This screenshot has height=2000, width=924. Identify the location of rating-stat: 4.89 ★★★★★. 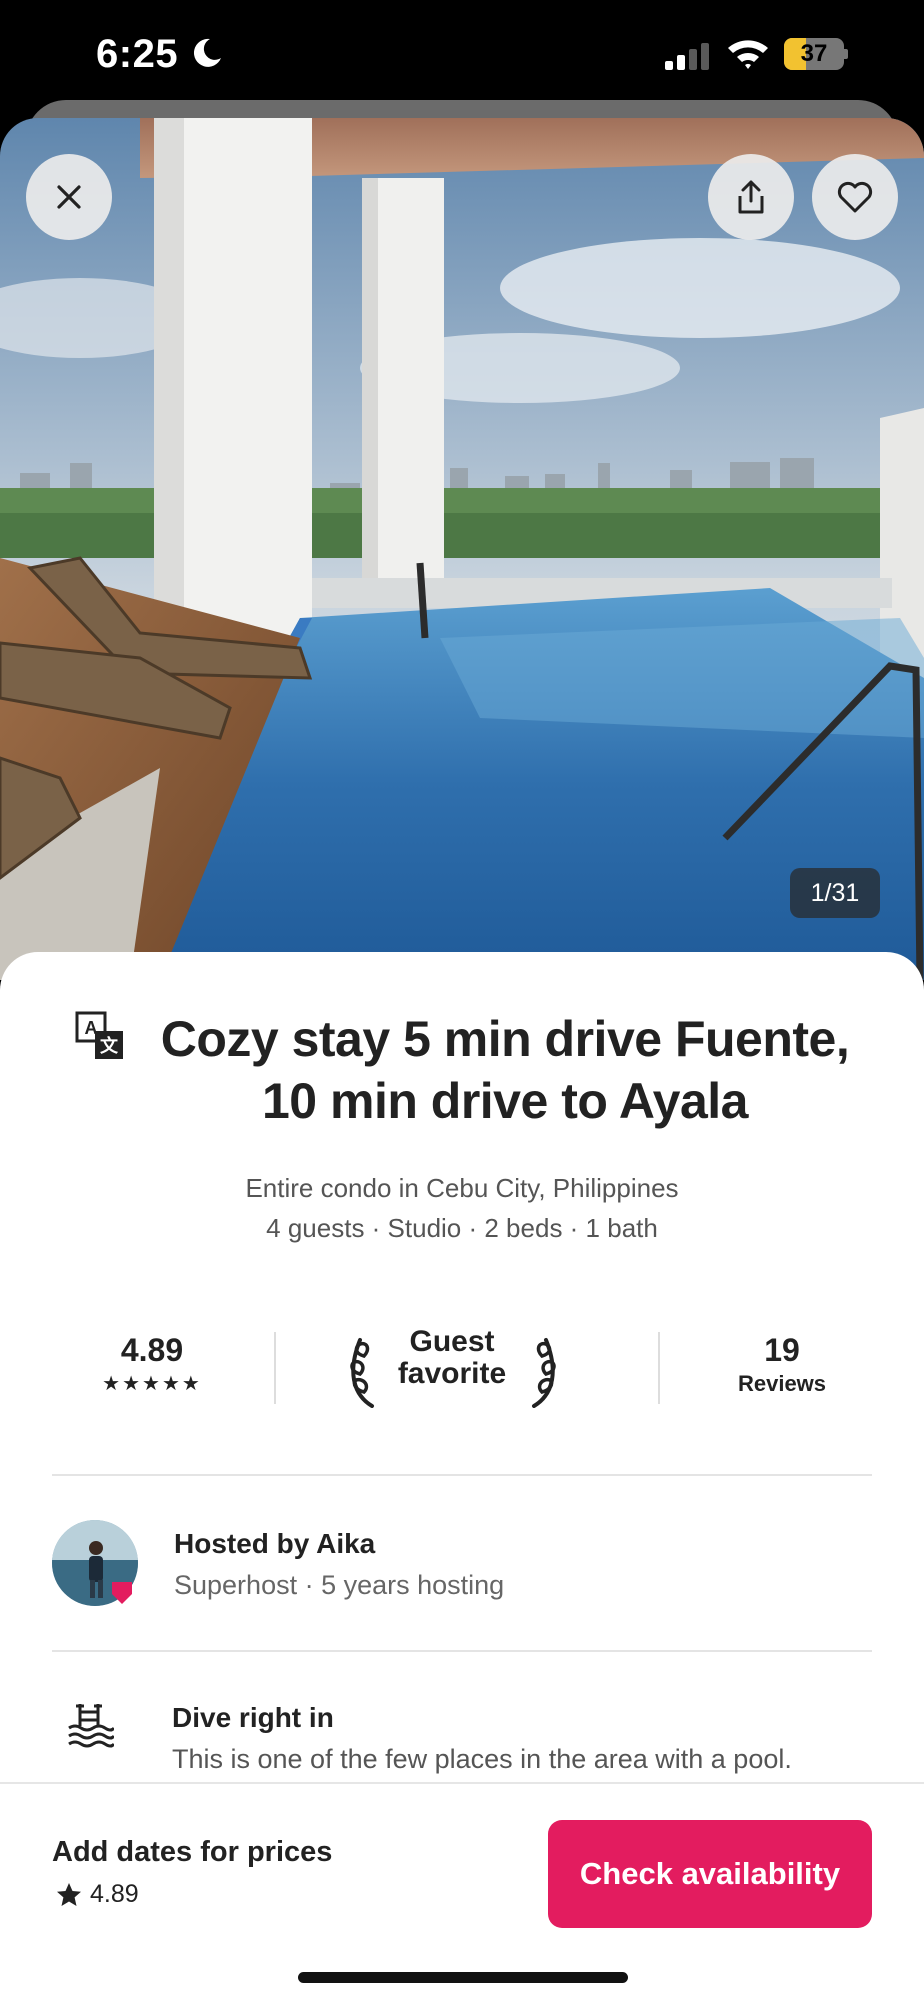
(152, 1364).